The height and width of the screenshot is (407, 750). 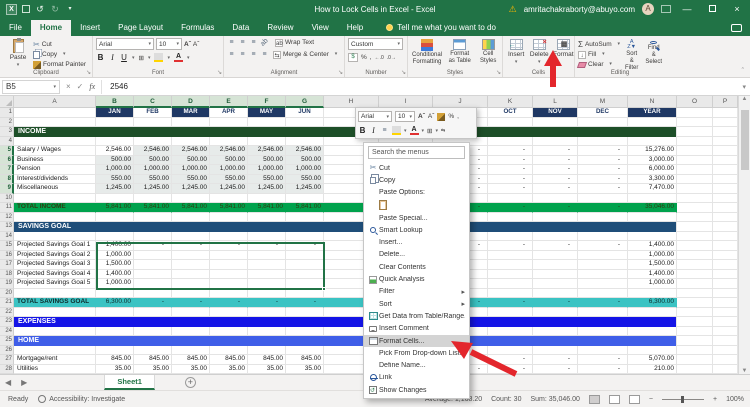 What do you see at coordinates (320, 28) in the screenshot?
I see `tab-view: View` at bounding box center [320, 28].